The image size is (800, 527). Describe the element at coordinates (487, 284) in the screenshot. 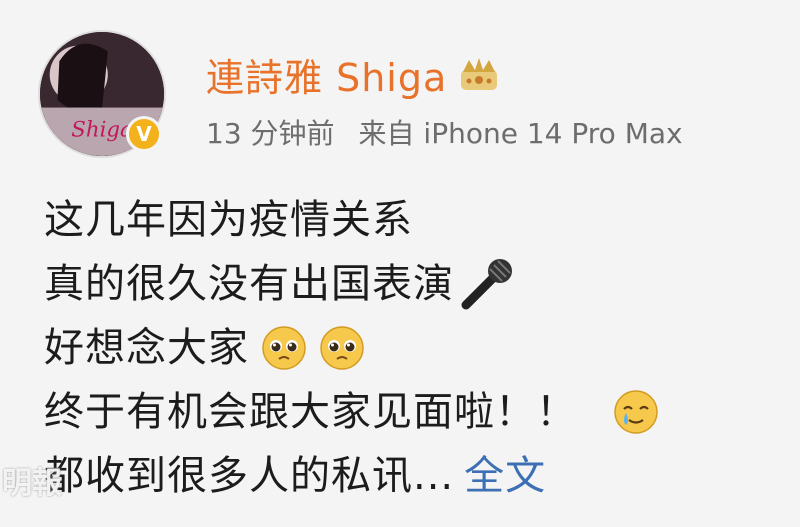

I see `microphone-icon` at that location.